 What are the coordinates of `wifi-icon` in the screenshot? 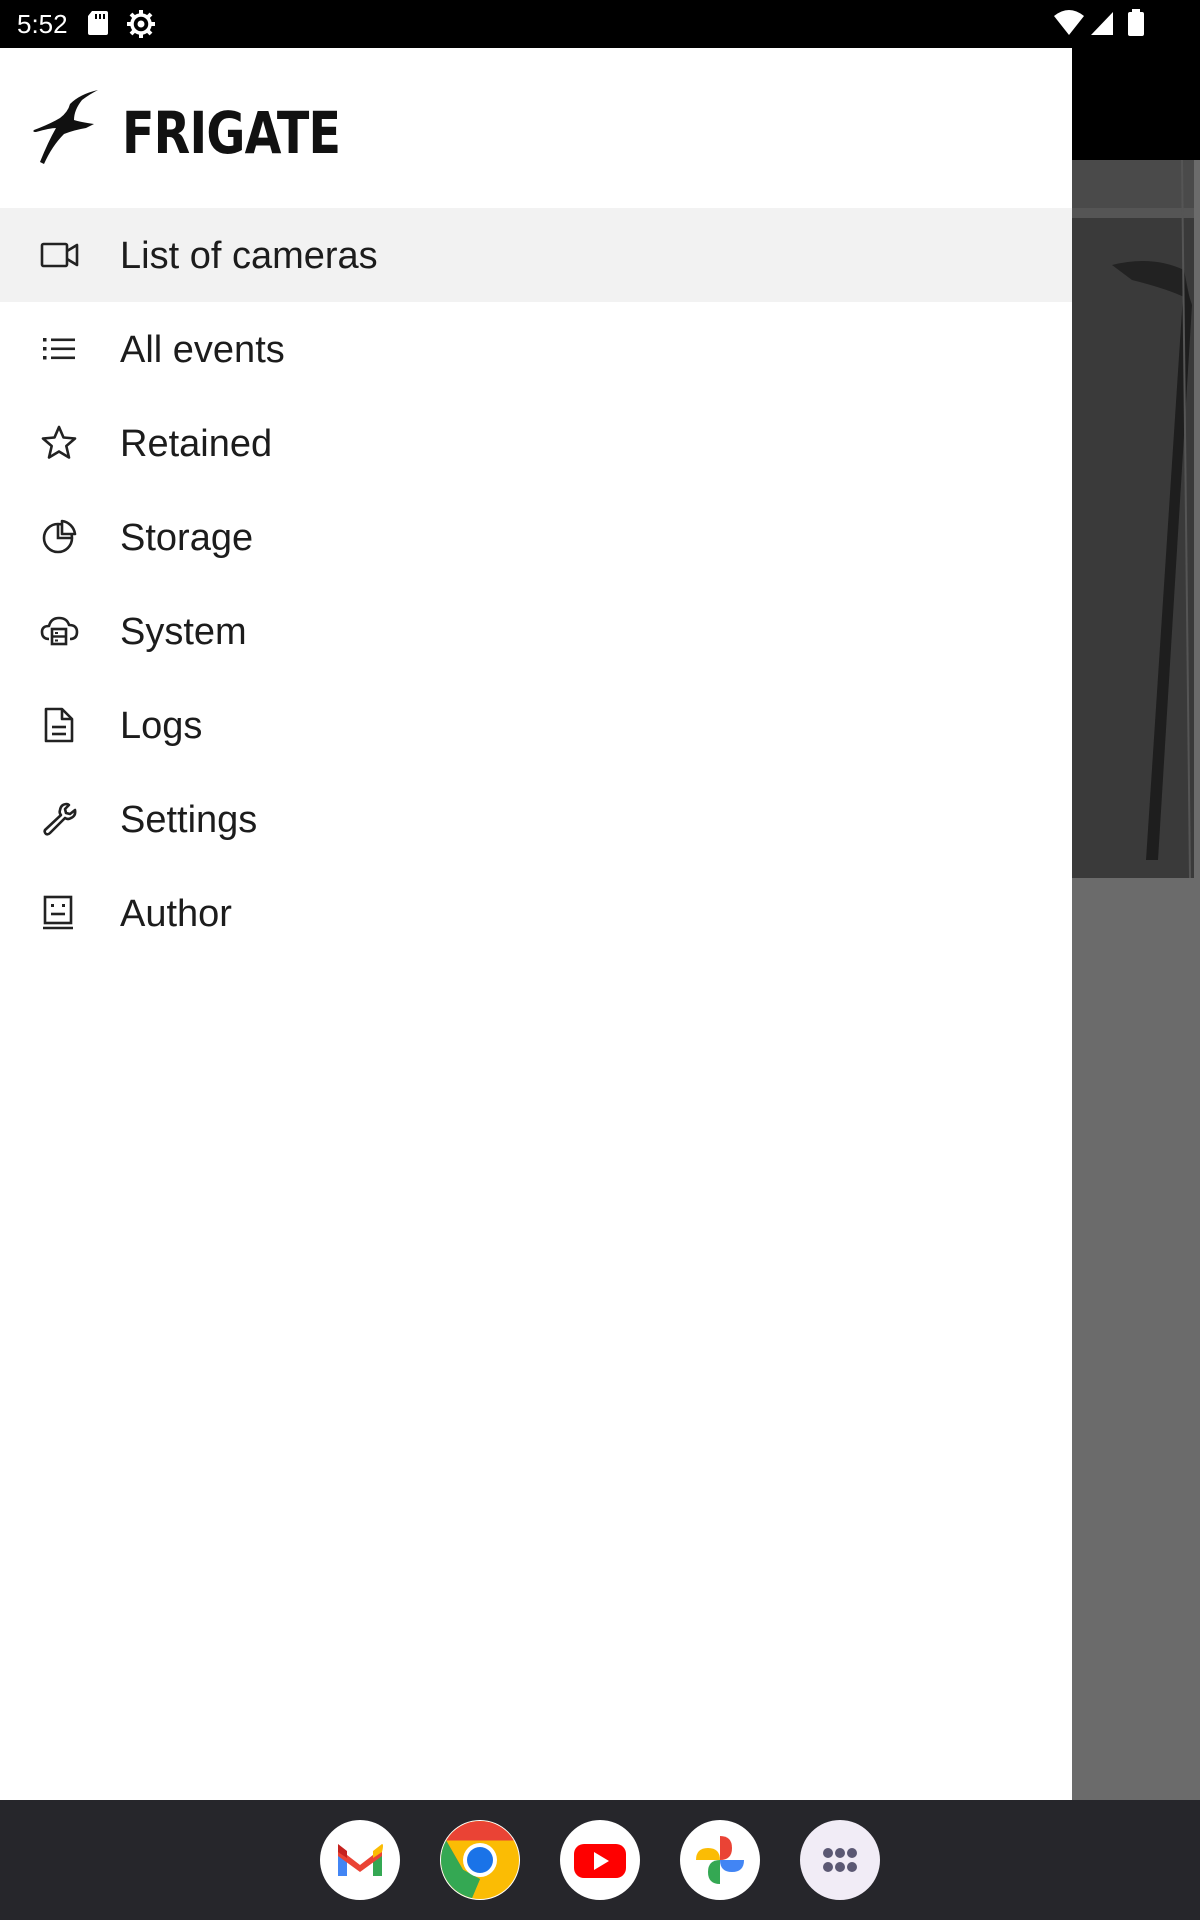 It's located at (1069, 22).